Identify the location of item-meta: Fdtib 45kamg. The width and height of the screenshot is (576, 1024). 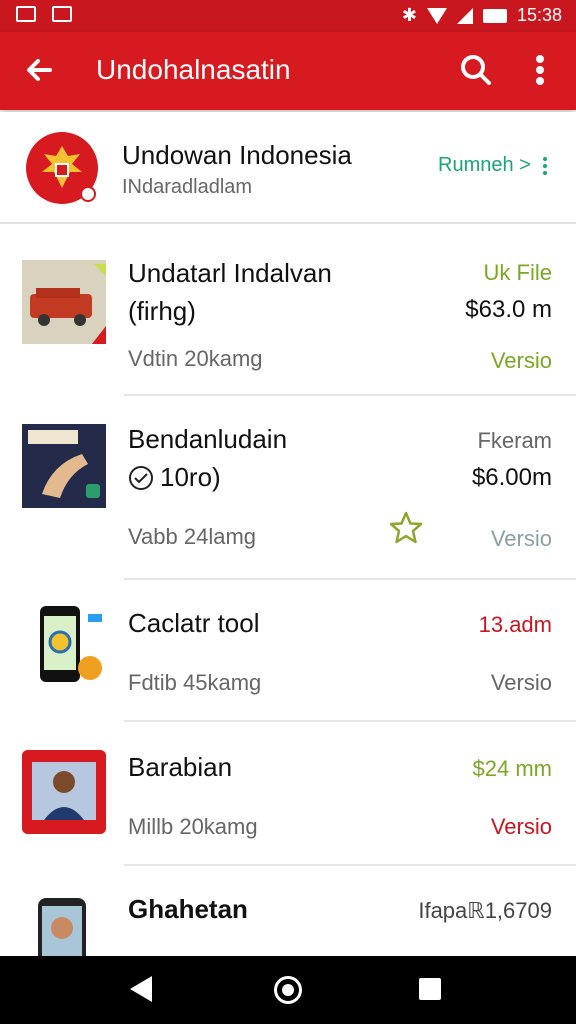
(195, 682).